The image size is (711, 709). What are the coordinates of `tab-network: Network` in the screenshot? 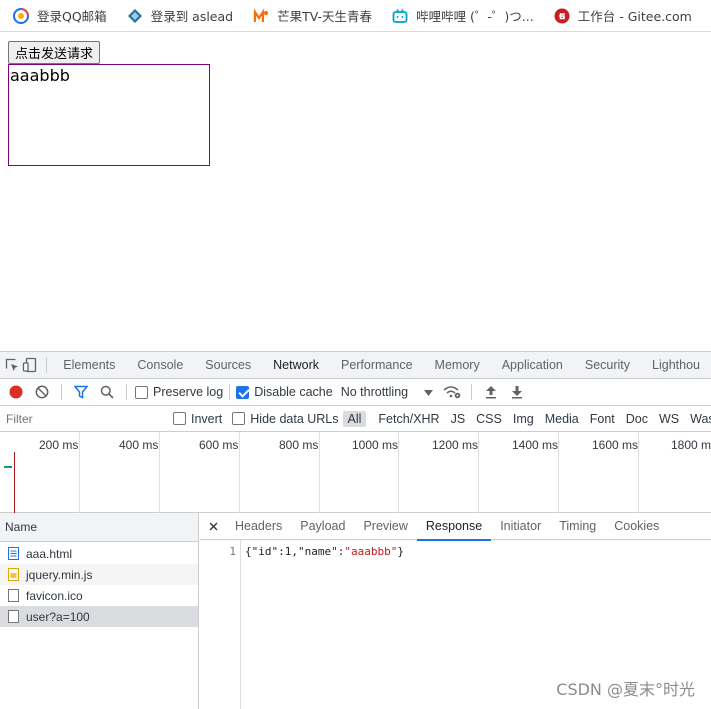 It's located at (296, 365).